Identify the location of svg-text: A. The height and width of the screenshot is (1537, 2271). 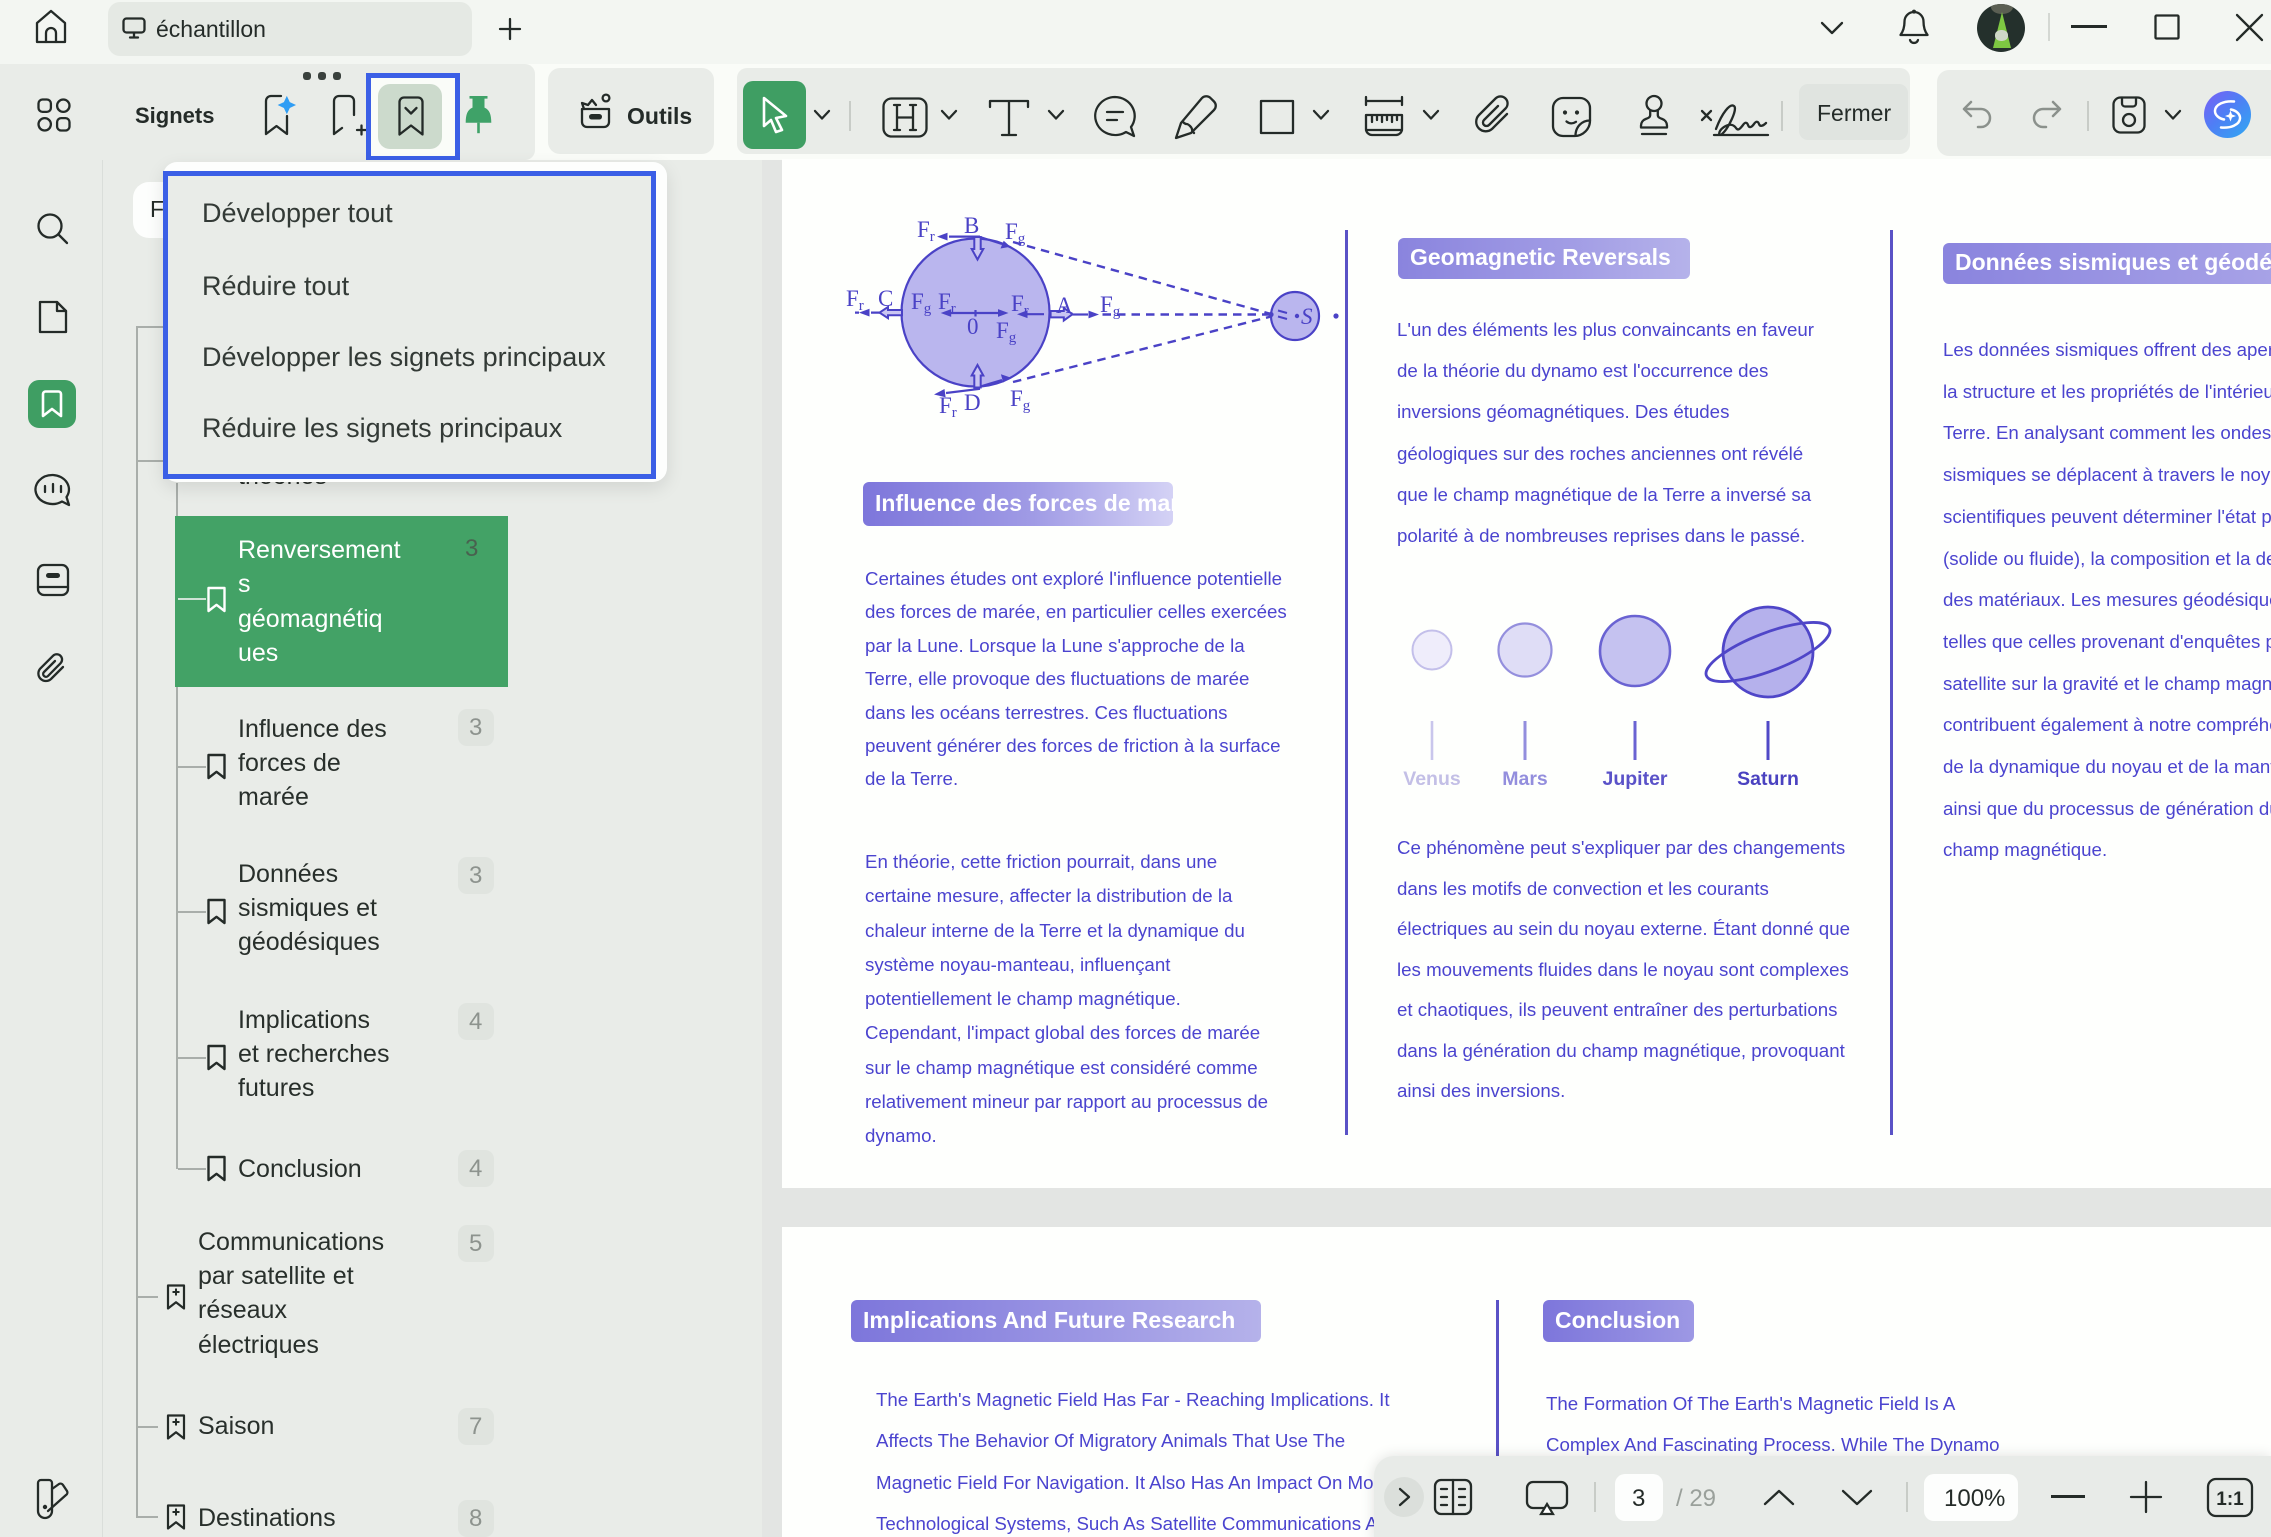
(1064, 305).